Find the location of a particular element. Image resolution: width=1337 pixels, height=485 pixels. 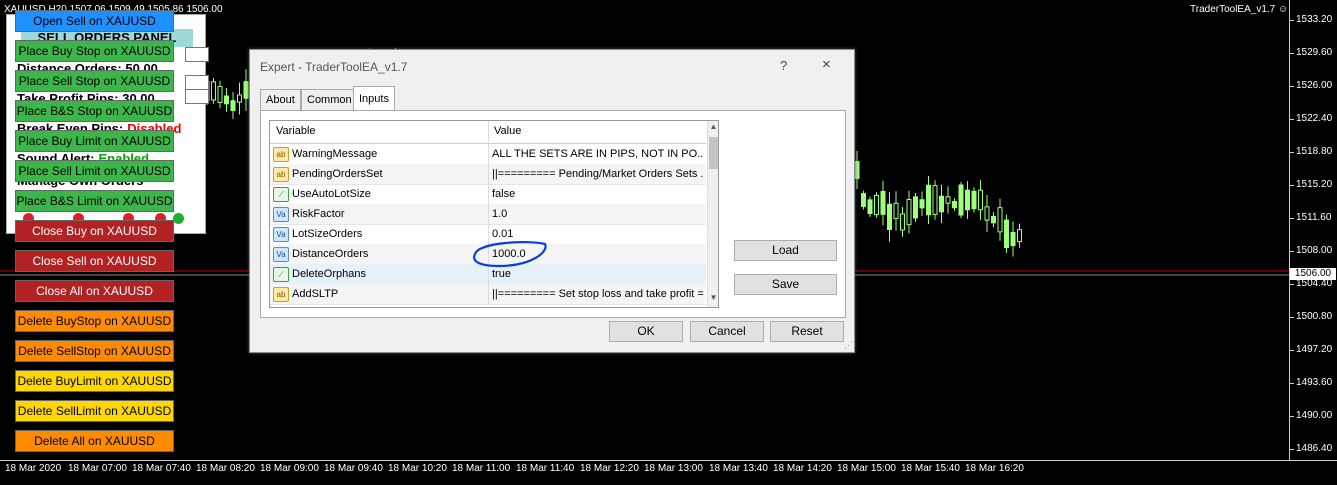

order-button-12: Delete BuyLimit on XAUUSD is located at coordinates (94, 381).